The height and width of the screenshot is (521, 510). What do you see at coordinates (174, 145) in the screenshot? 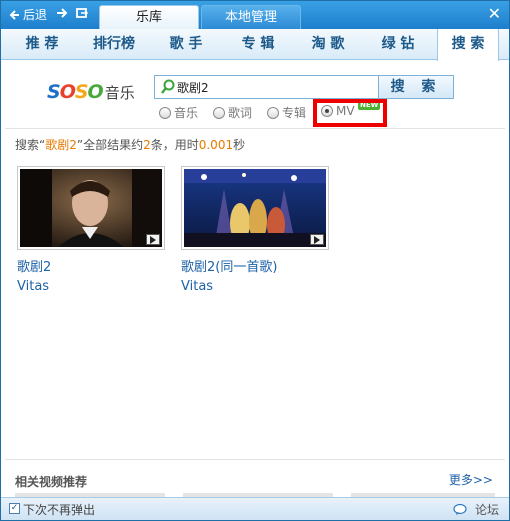
I see `summary-after-count: 条，用时` at bounding box center [174, 145].